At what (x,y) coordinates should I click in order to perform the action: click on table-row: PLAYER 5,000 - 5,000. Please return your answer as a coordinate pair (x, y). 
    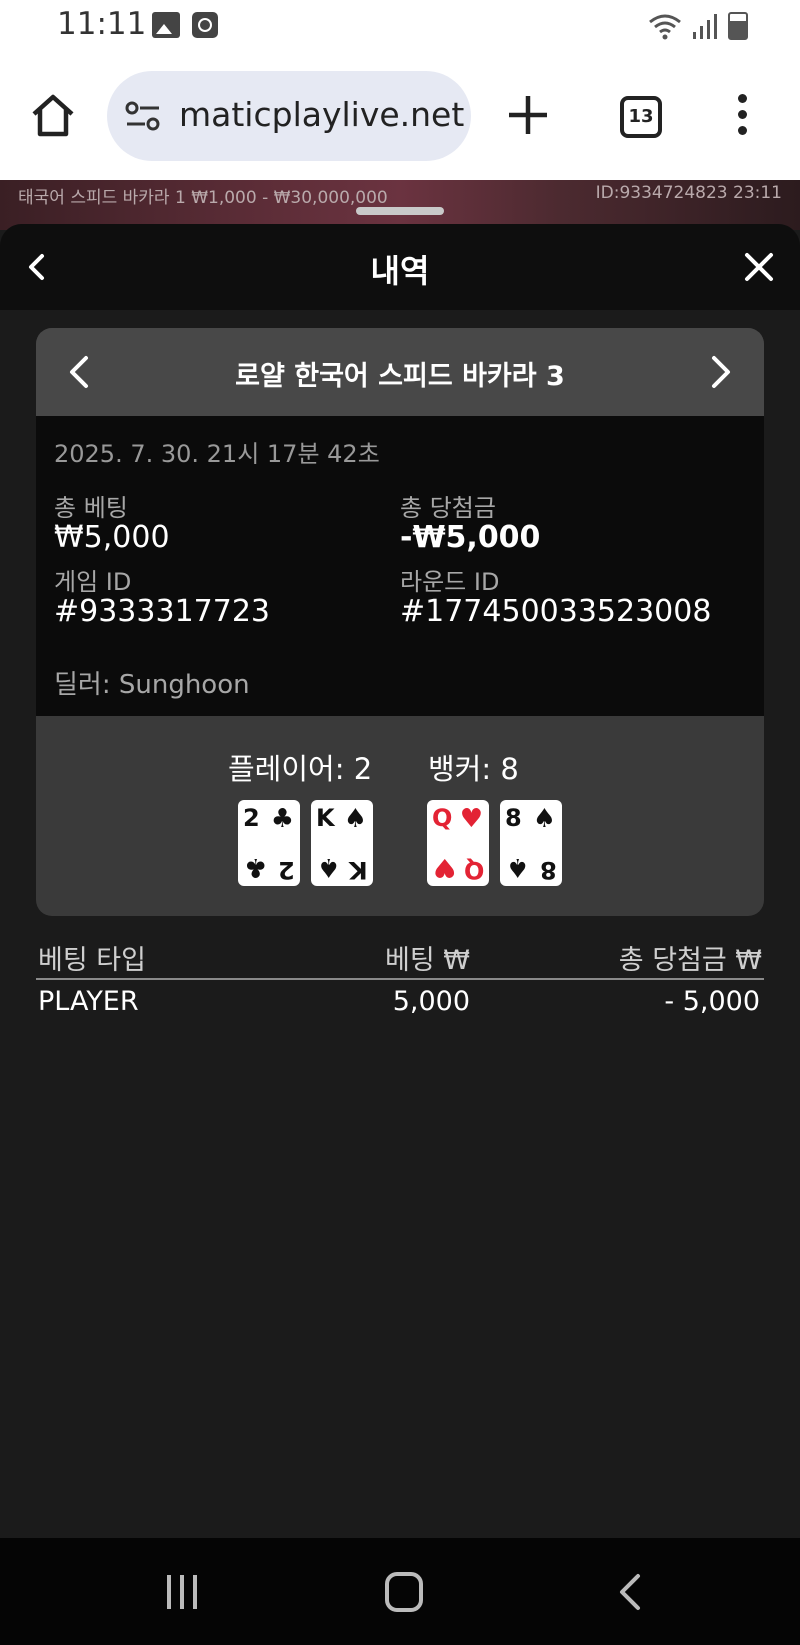
    Looking at the image, I should click on (400, 1004).